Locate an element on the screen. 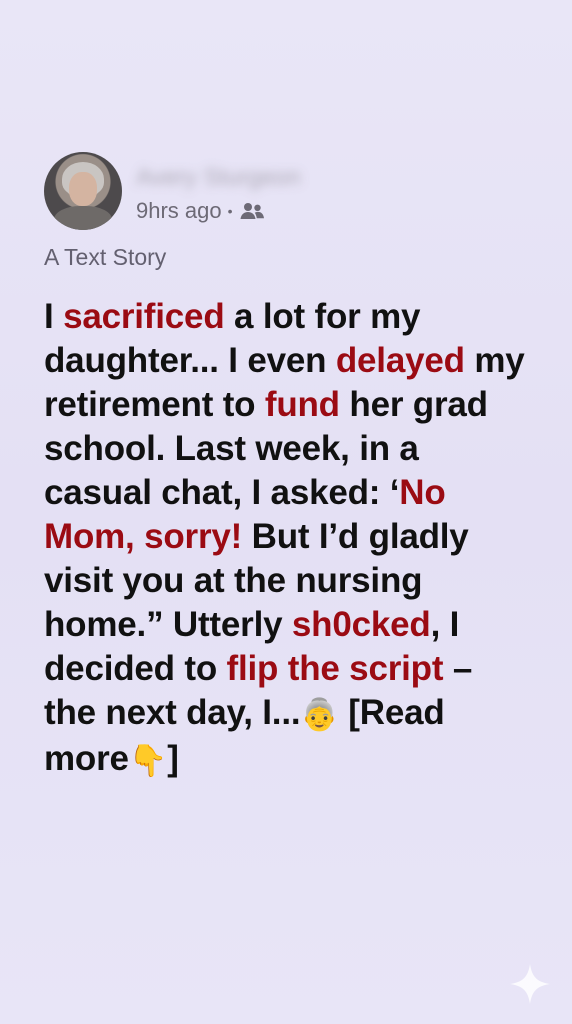  story-subtitle: A Text Story is located at coordinates (105, 257).